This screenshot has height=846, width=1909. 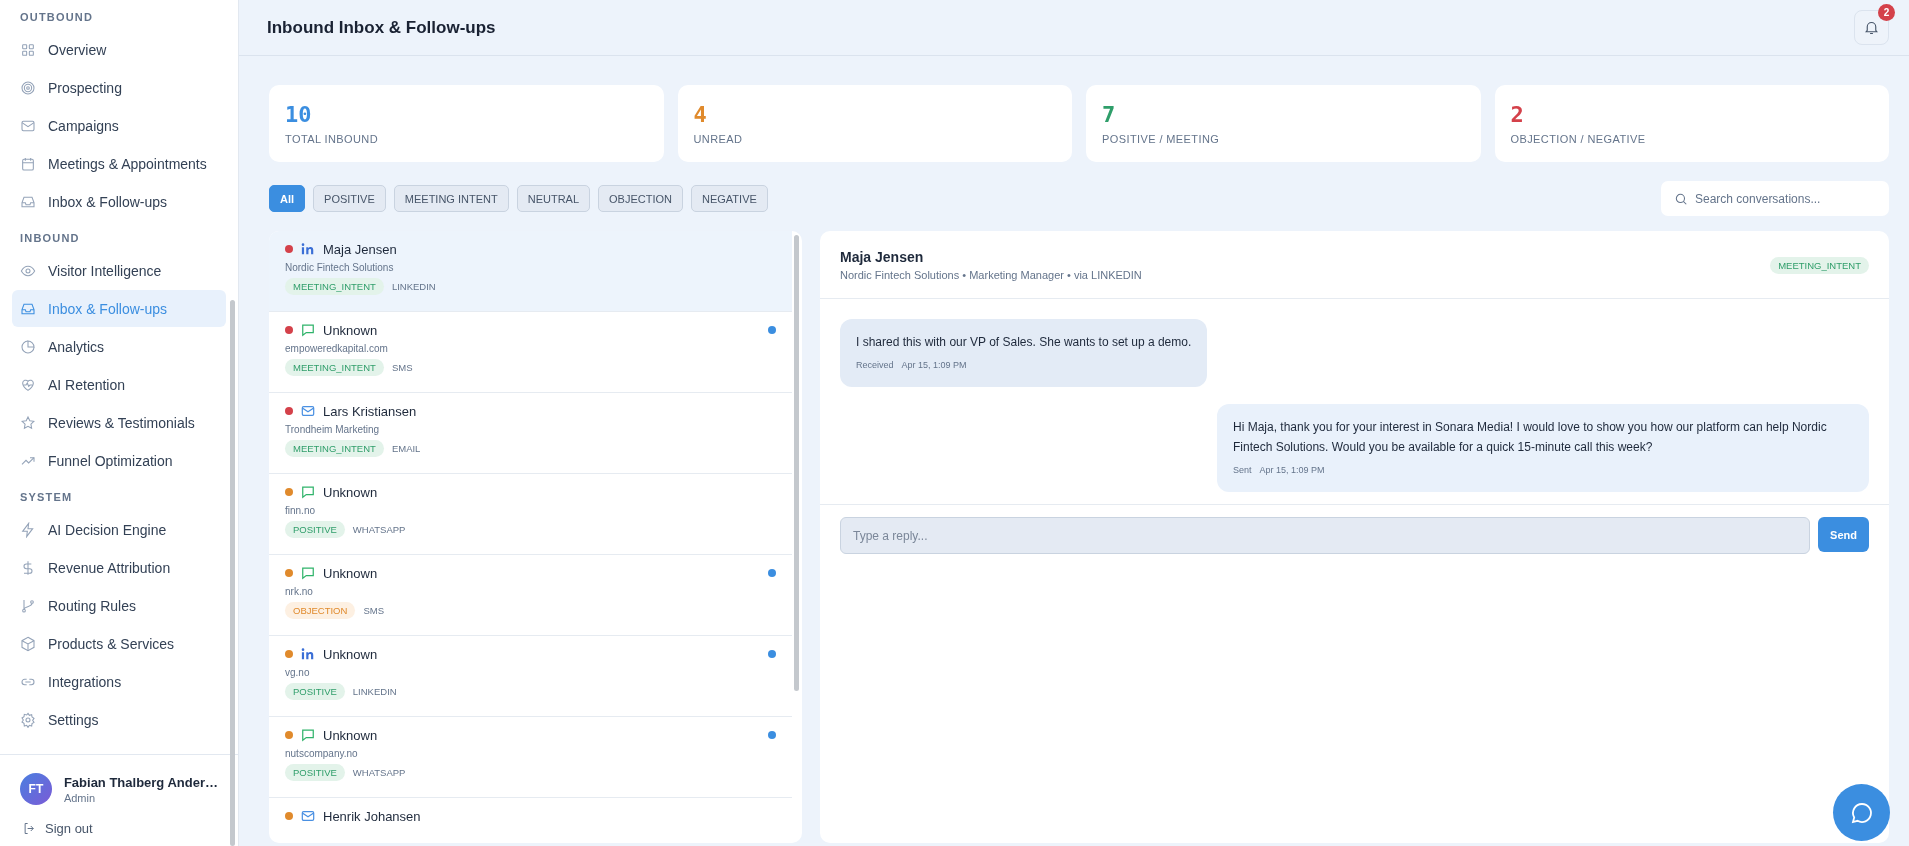 What do you see at coordinates (80, 797) in the screenshot?
I see `user-role: Admin` at bounding box center [80, 797].